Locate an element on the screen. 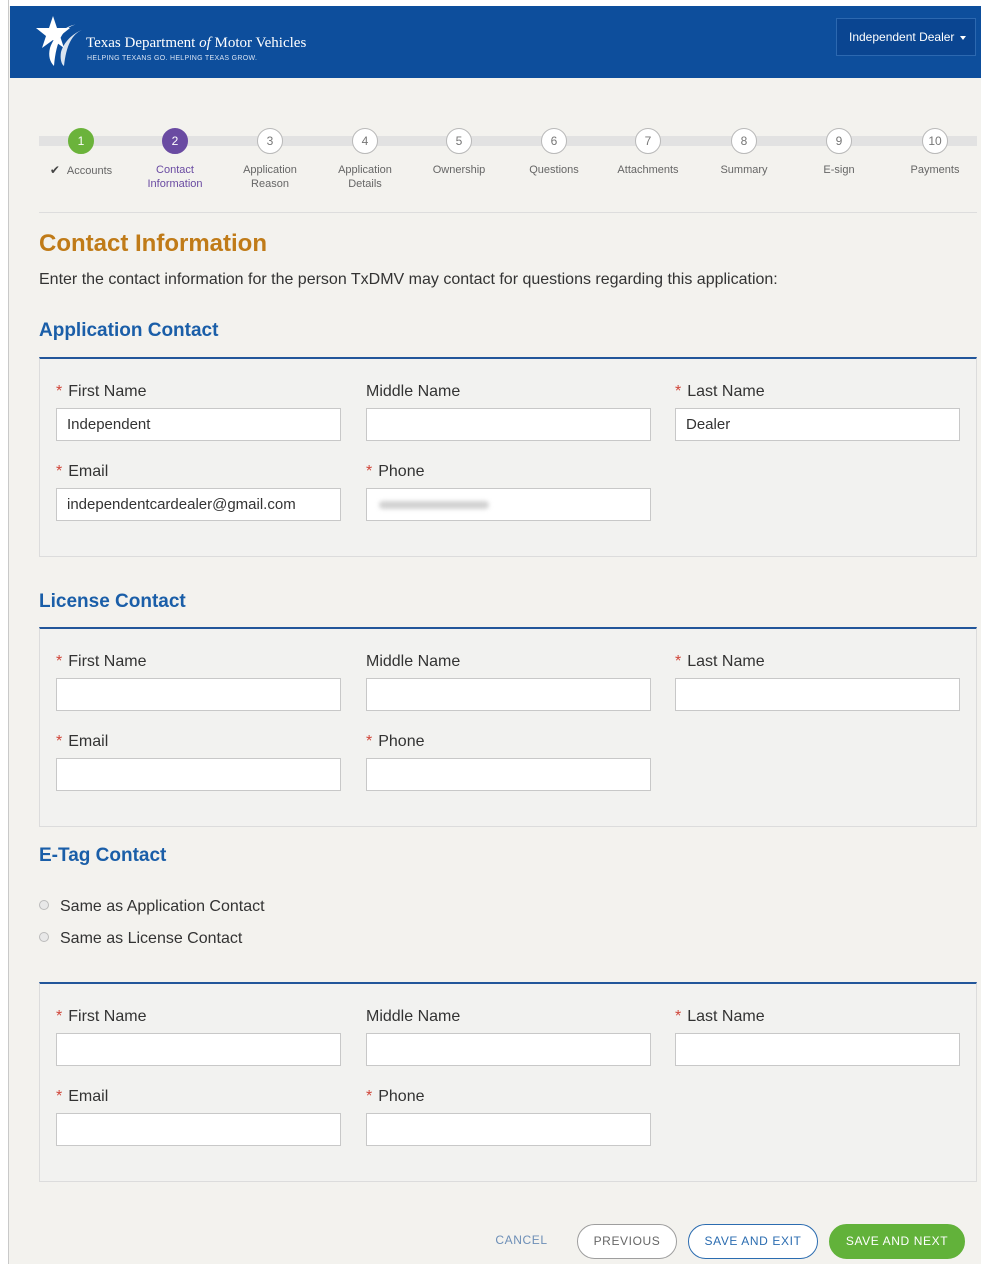 The height and width of the screenshot is (1264, 981). step-label: Questions is located at coordinates (554, 170).